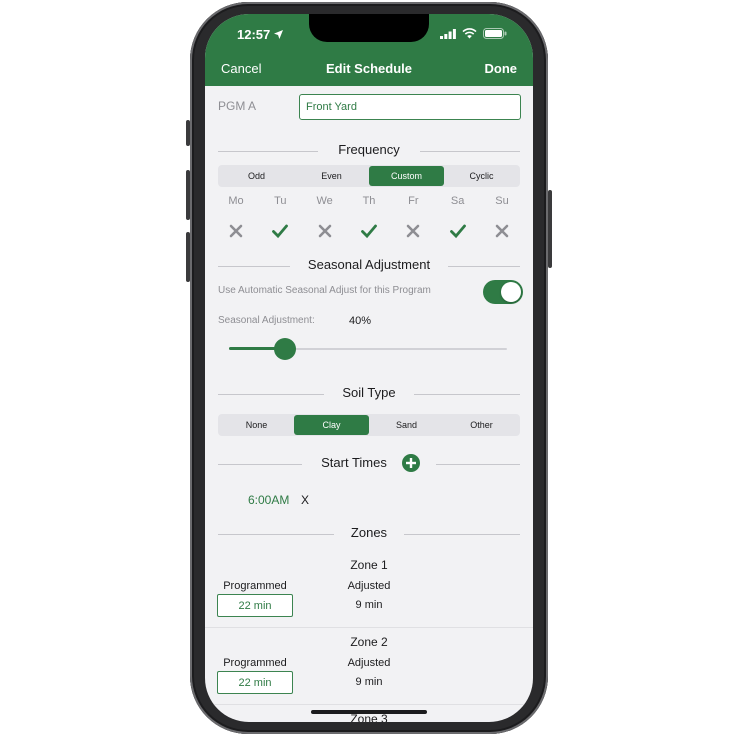 The width and height of the screenshot is (736, 736). I want to click on day-toggle-sa, so click(458, 231).